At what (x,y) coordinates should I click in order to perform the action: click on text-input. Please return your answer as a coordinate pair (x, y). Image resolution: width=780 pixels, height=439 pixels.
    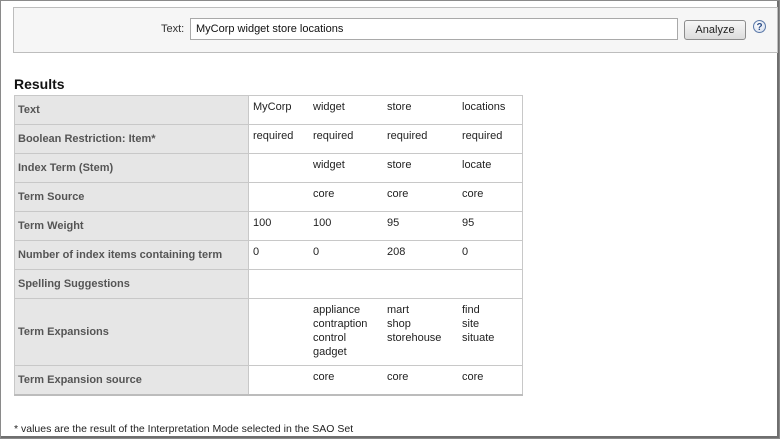
    Looking at the image, I should click on (434, 29).